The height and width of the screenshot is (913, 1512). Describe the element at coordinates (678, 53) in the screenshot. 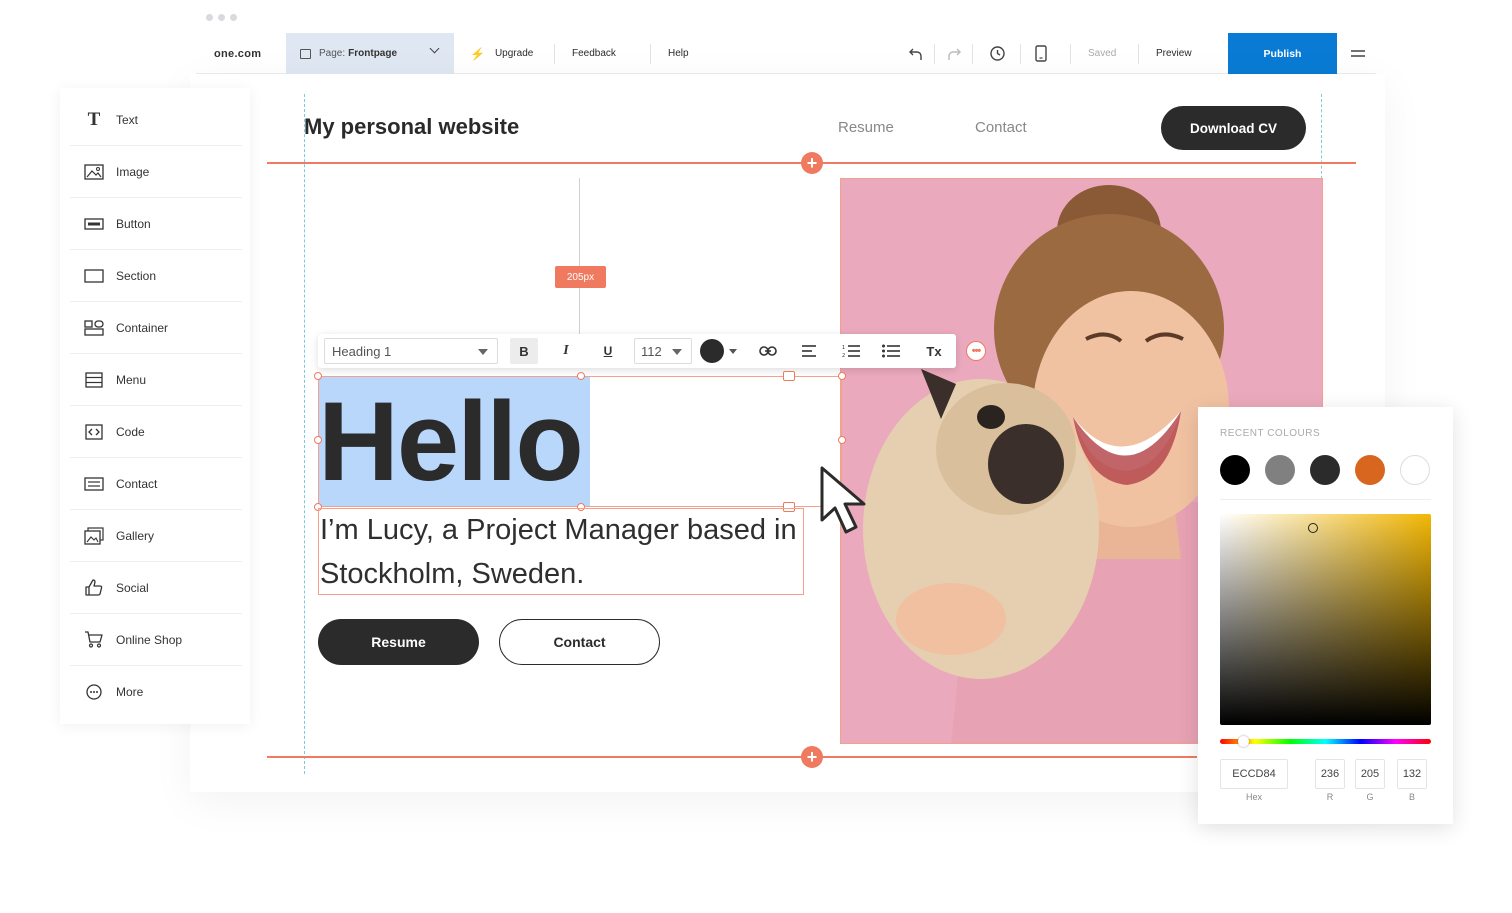

I see `help-link: Help` at that location.